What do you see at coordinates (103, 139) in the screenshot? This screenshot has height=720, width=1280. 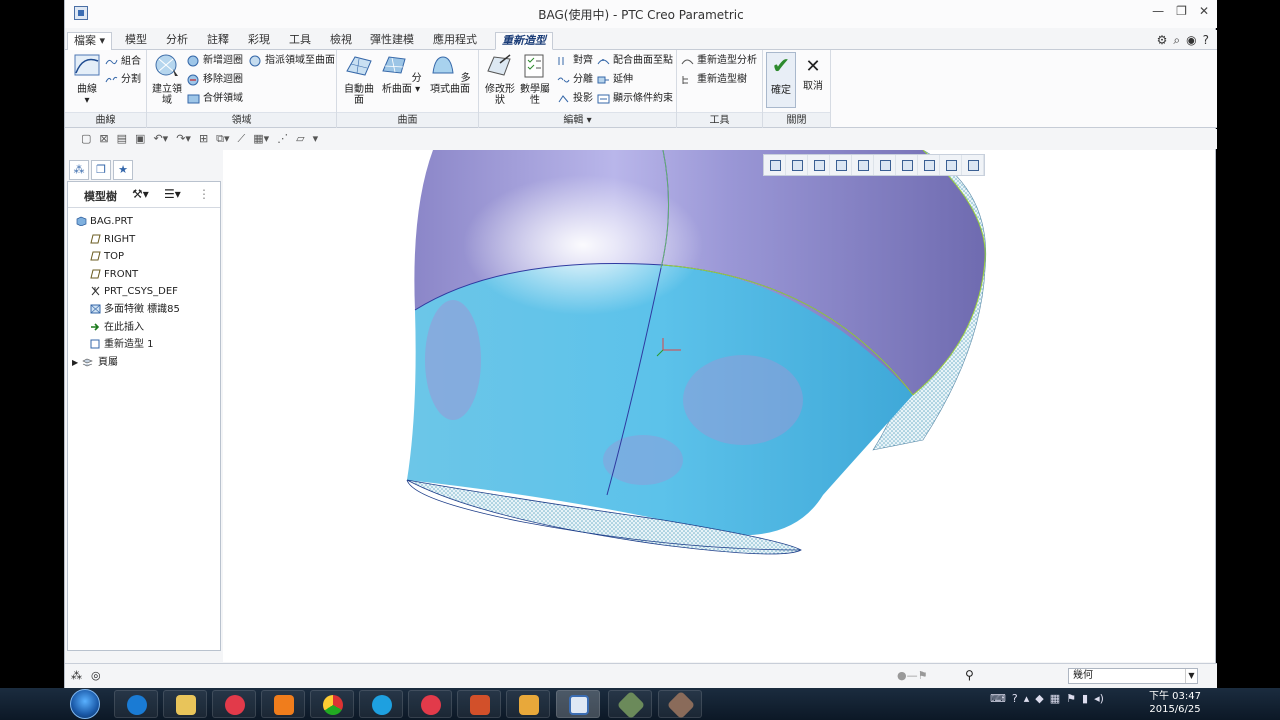 I see `open-file-icon: ⊠` at bounding box center [103, 139].